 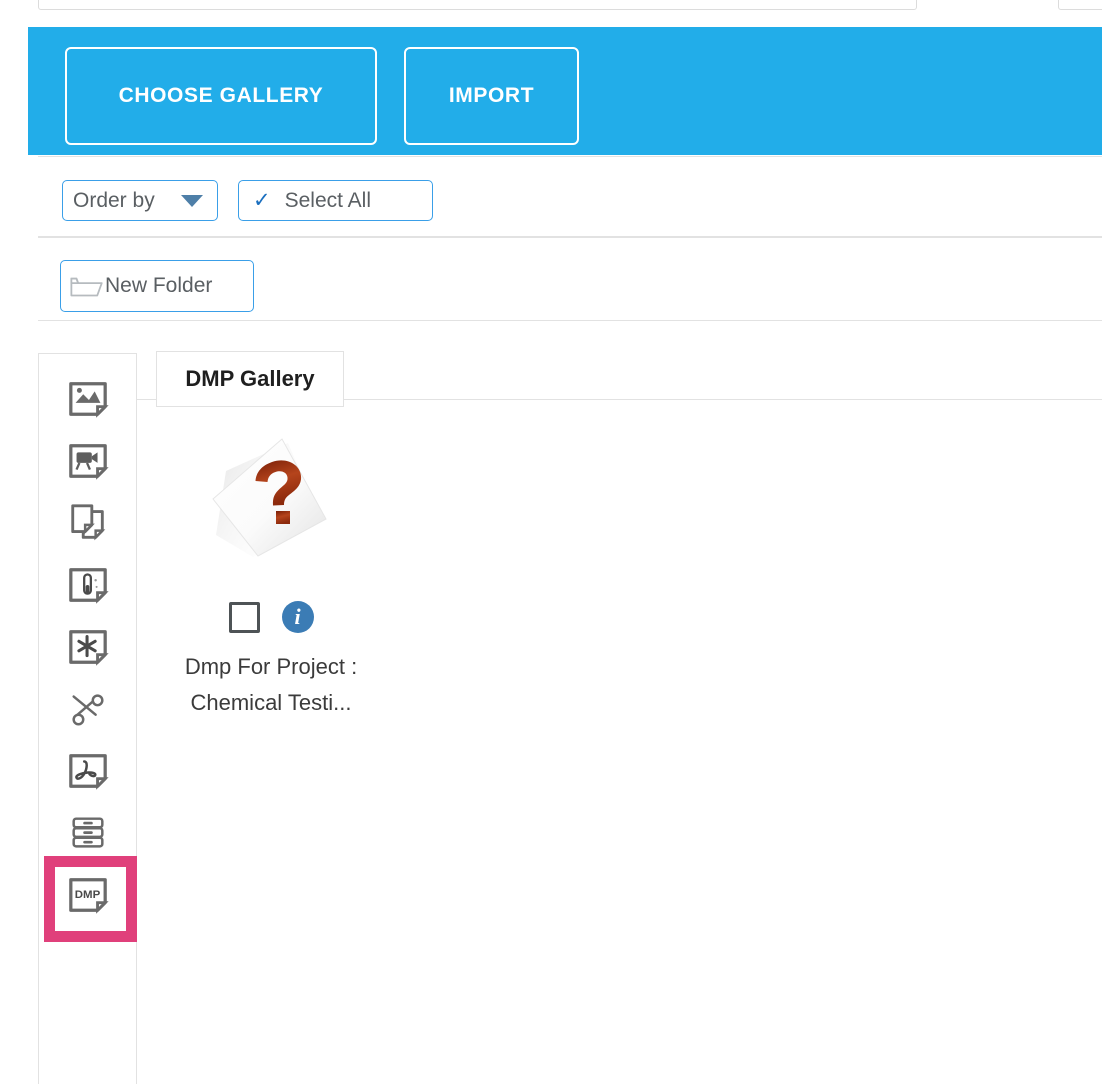 I want to click on order-by-label: Order by, so click(x=114, y=200).